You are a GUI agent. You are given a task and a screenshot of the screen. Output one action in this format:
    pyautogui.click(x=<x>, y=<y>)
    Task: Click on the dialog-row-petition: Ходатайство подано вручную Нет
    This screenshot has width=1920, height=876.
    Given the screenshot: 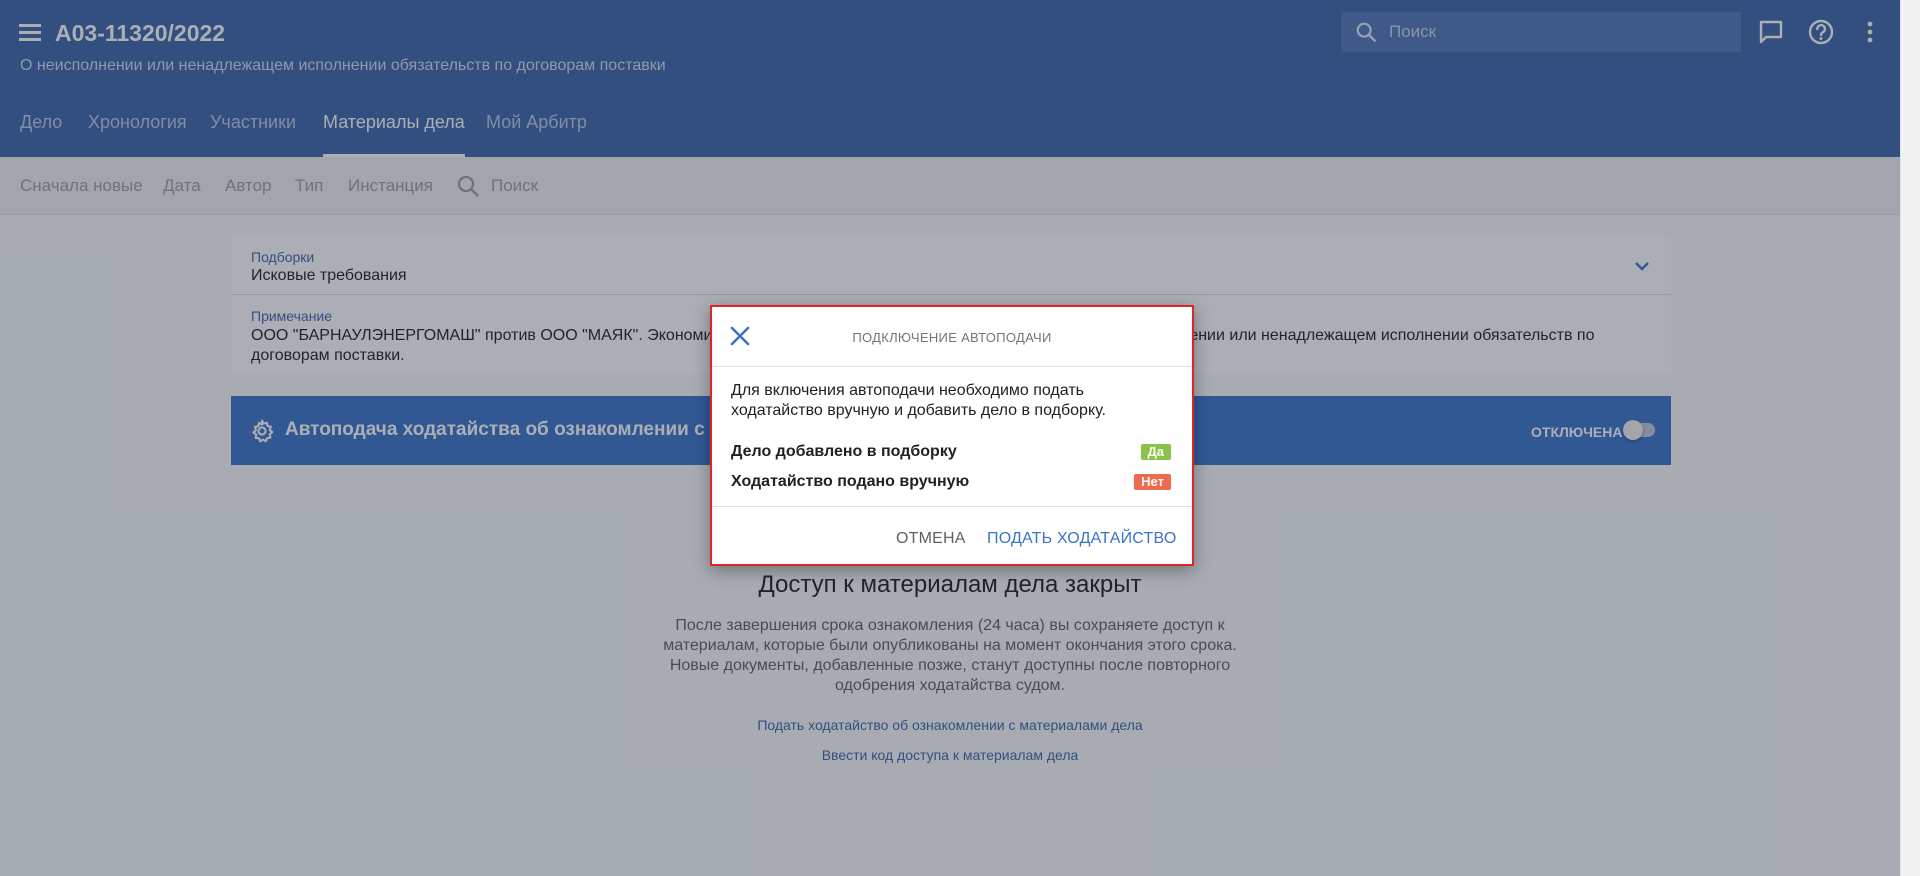 What is the action you would take?
    pyautogui.click(x=951, y=482)
    